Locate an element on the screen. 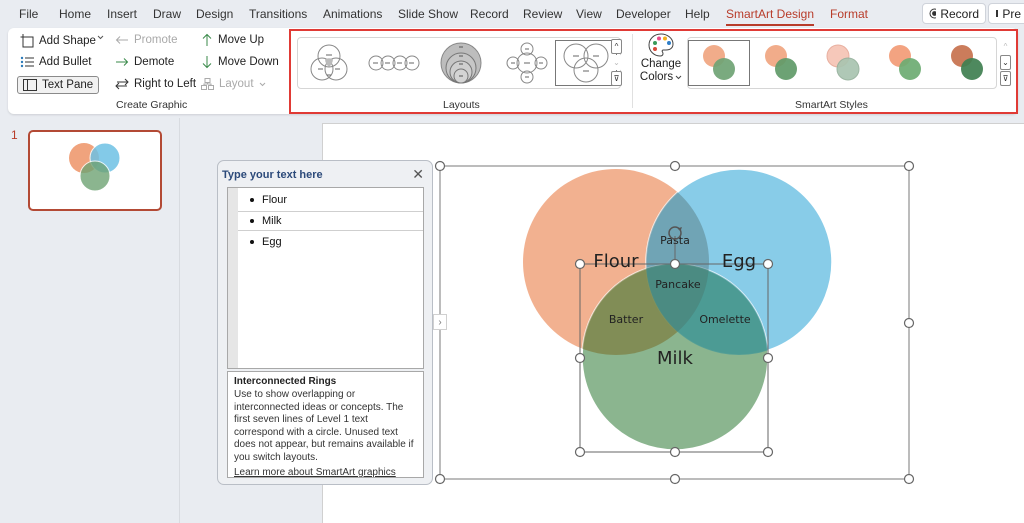  text-pane-title: Type your text here is located at coordinates (272, 175).